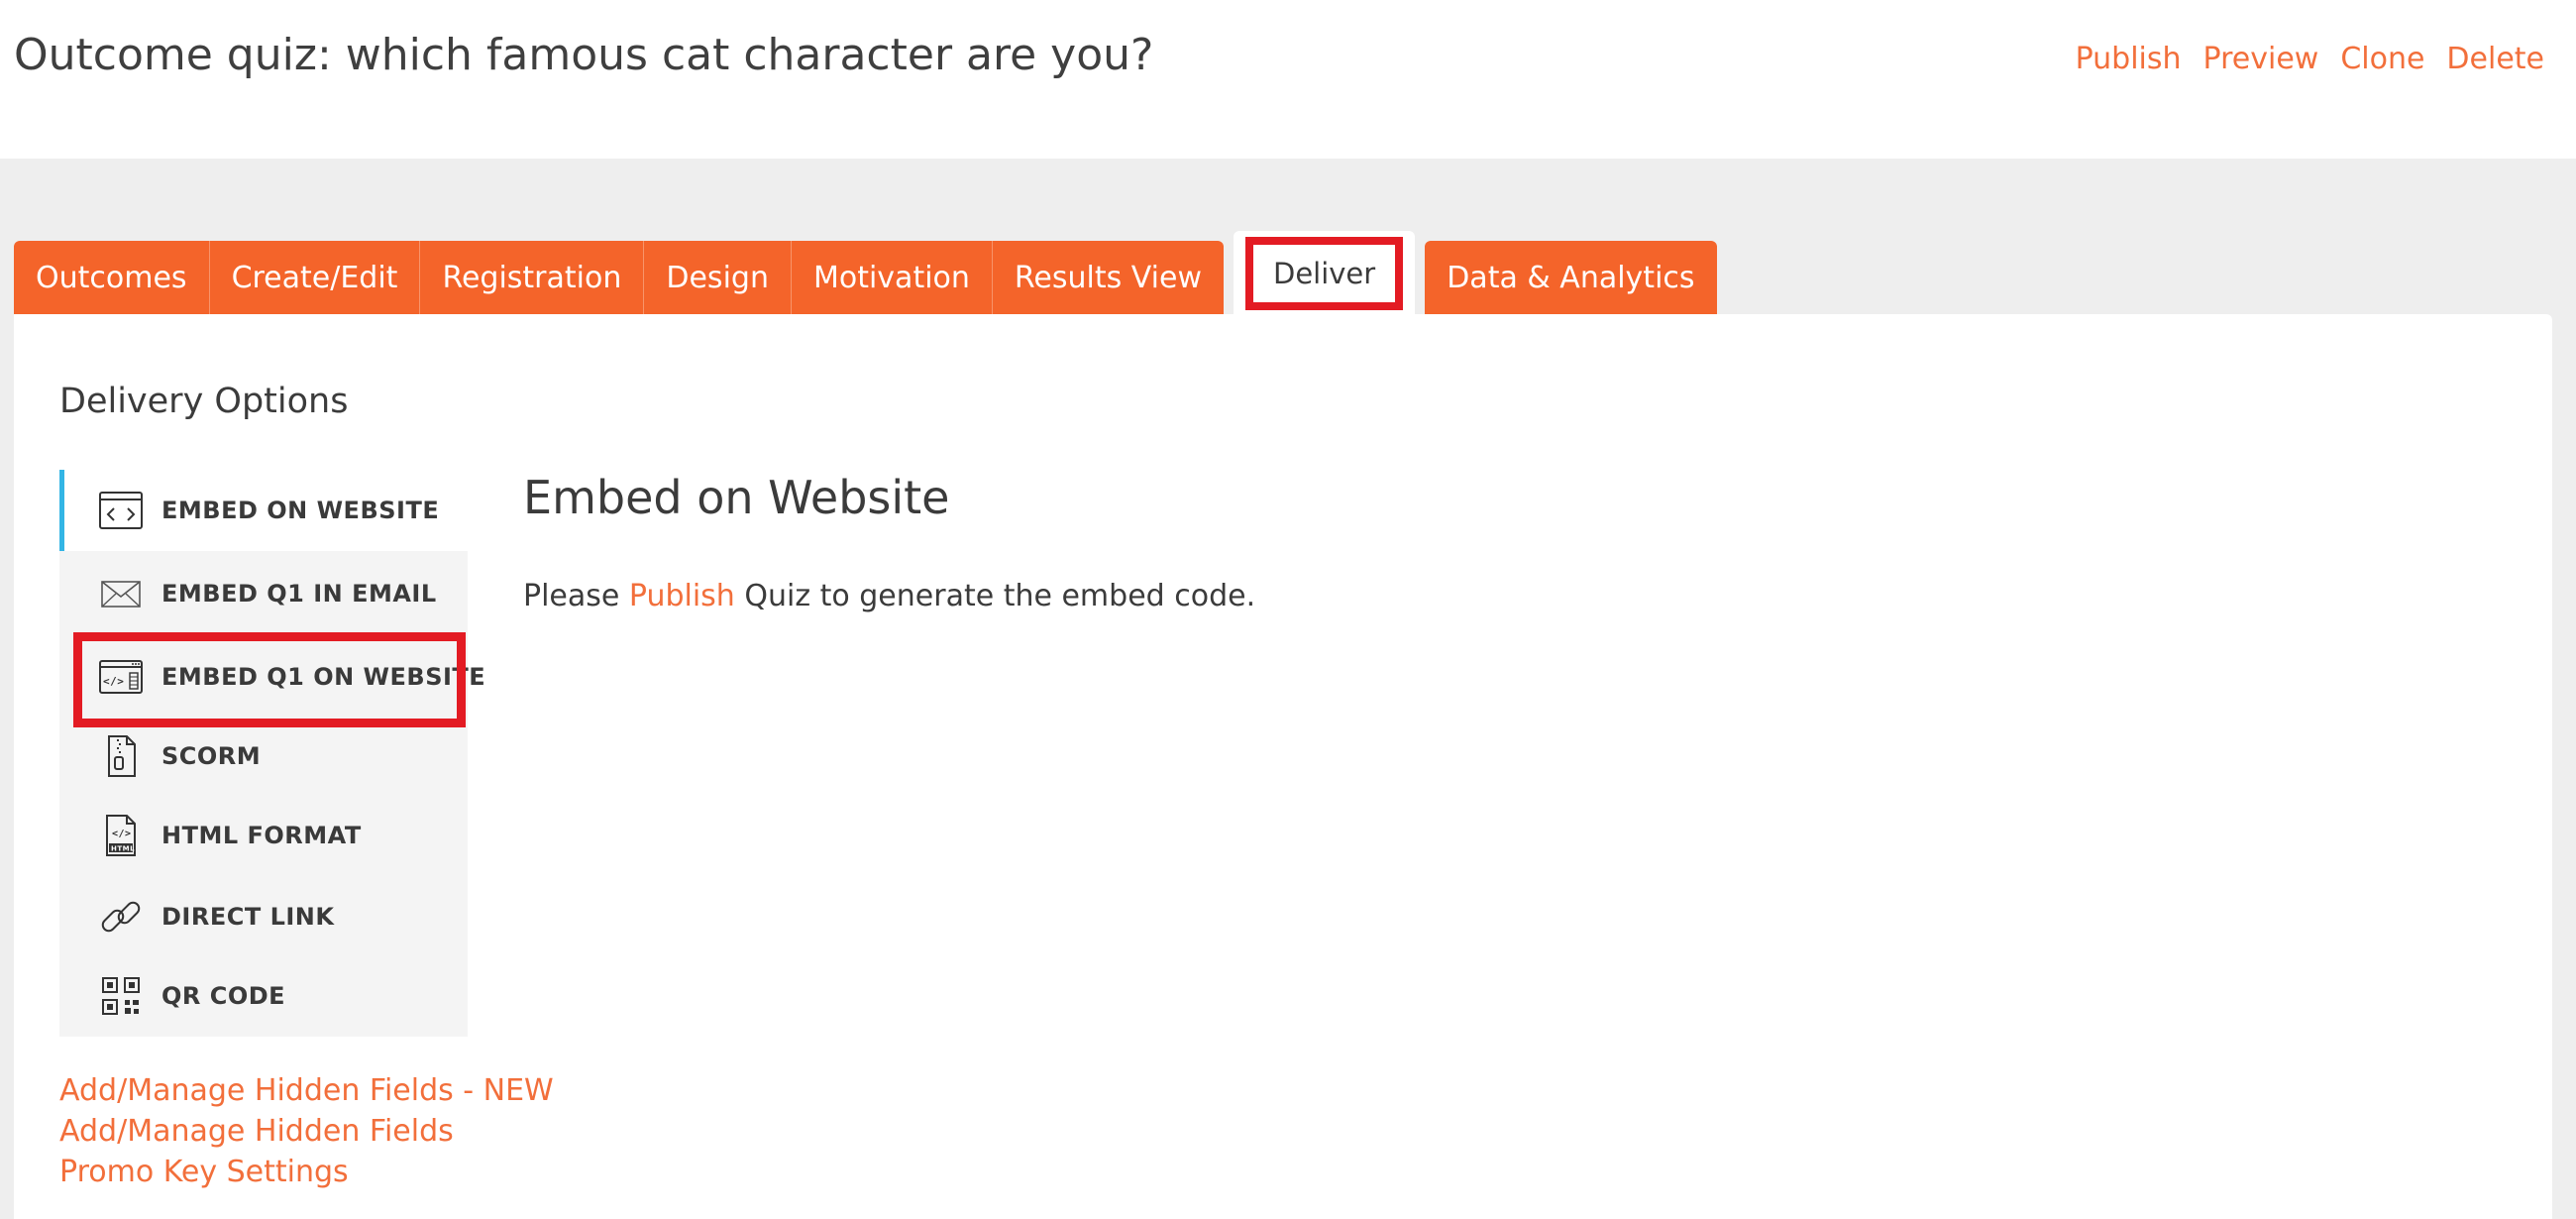 The width and height of the screenshot is (2576, 1219). I want to click on tab-registration: Registration, so click(533, 278).